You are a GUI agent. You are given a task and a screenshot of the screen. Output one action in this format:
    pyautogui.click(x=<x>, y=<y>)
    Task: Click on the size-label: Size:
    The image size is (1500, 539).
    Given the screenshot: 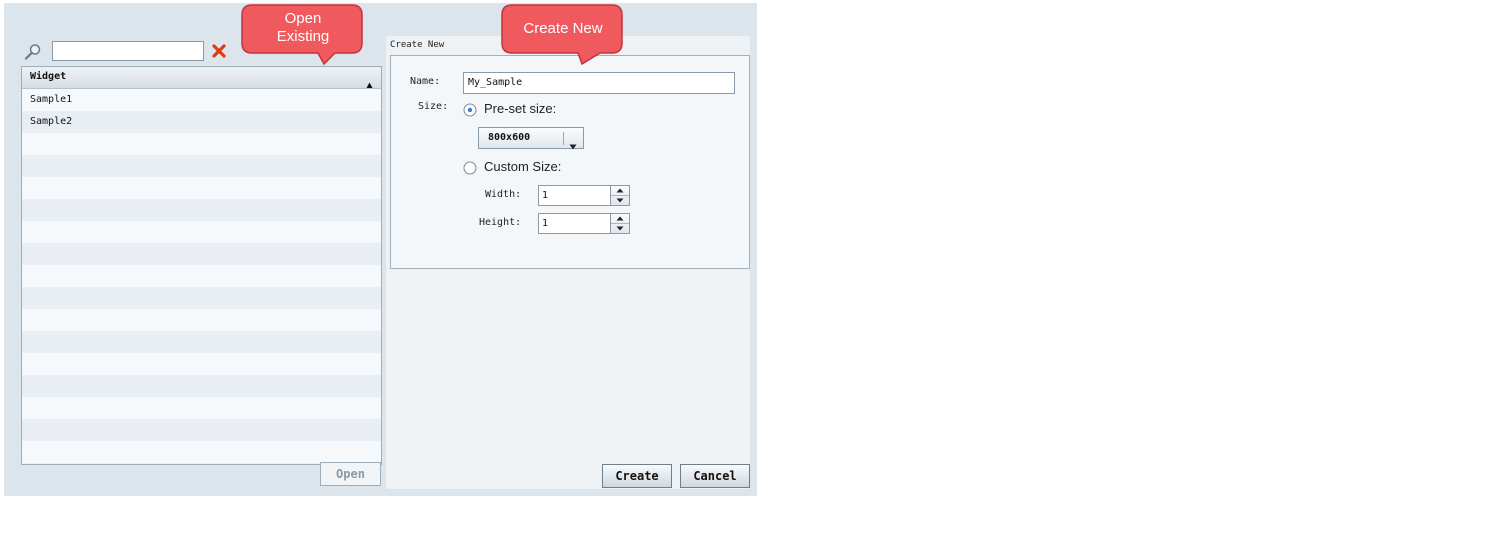 What is the action you would take?
    pyautogui.click(x=433, y=106)
    